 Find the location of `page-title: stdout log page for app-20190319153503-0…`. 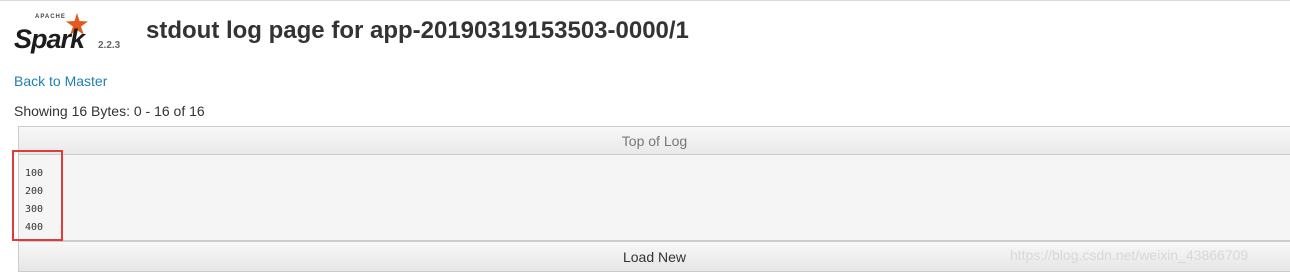

page-title: stdout log page for app-20190319153503-0… is located at coordinates (417, 30).